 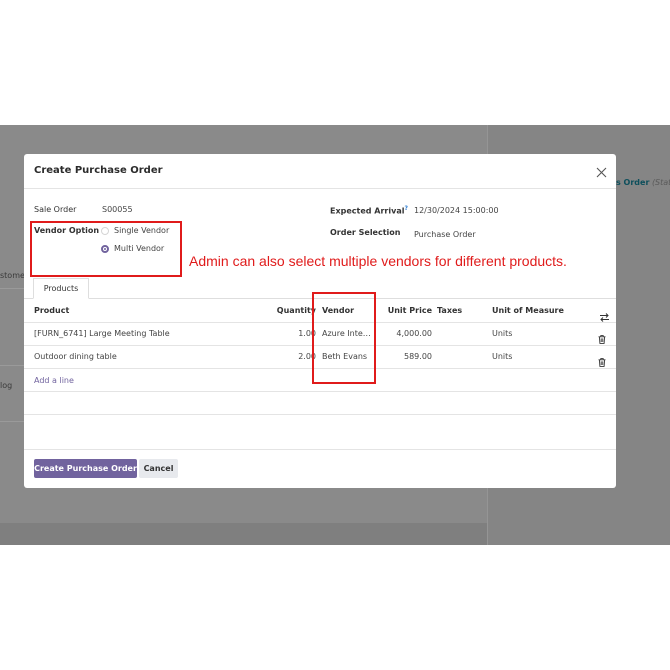 I want to click on sale-order-value: S00055, so click(x=117, y=209).